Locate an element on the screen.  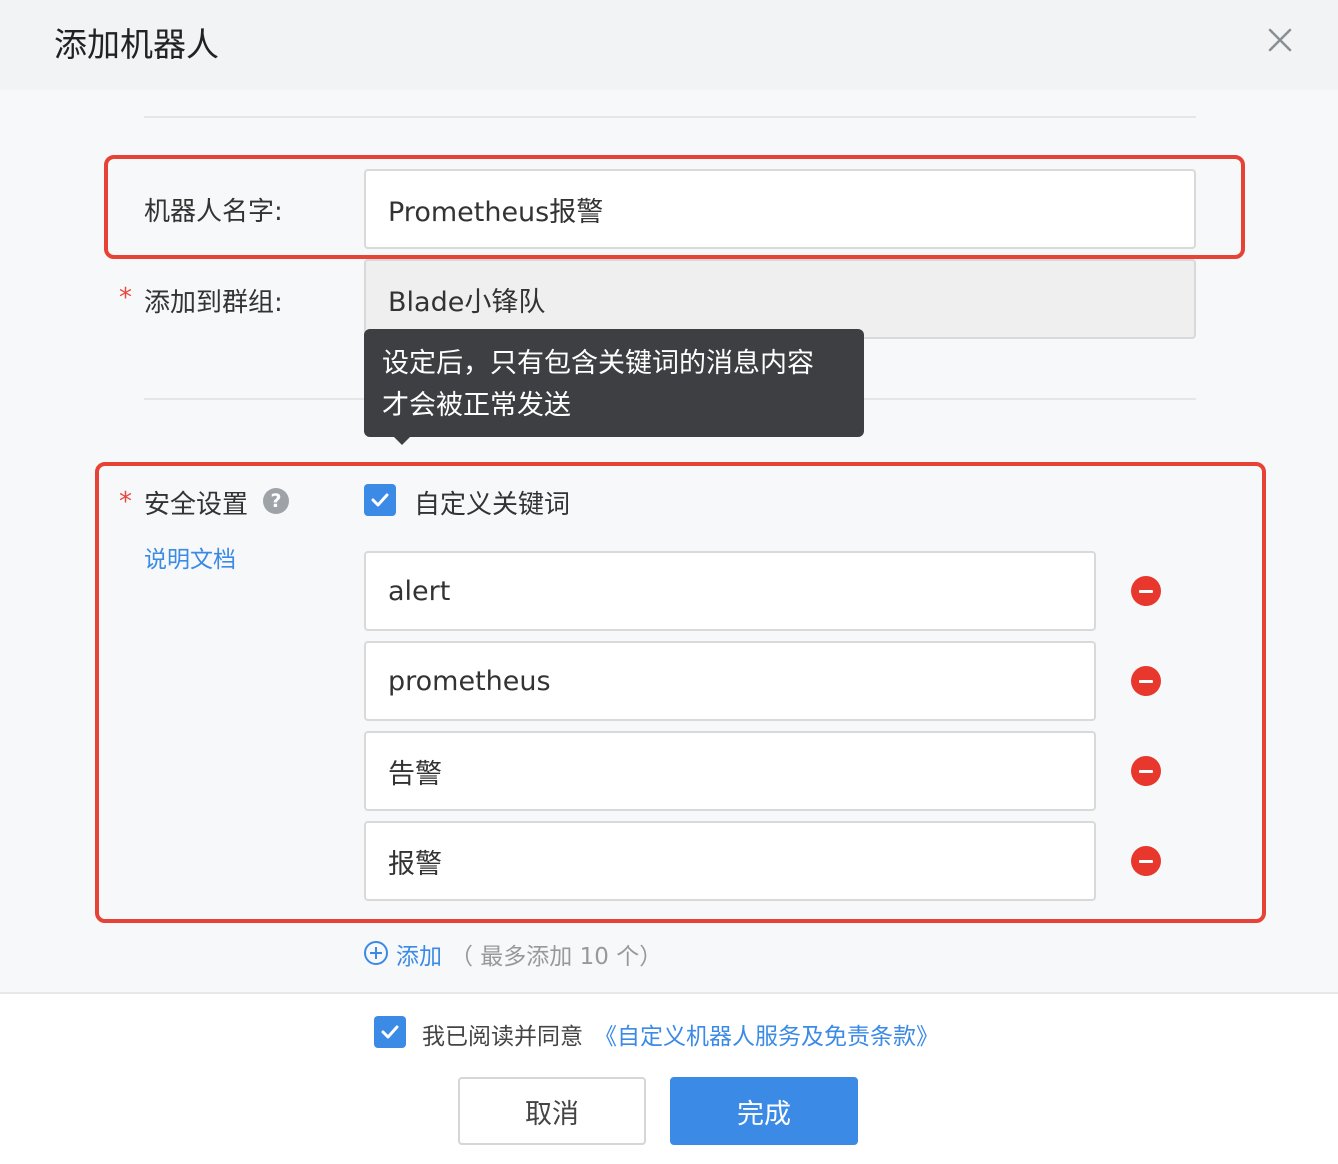
robot-name-input: Prometheus报警 is located at coordinates (780, 209).